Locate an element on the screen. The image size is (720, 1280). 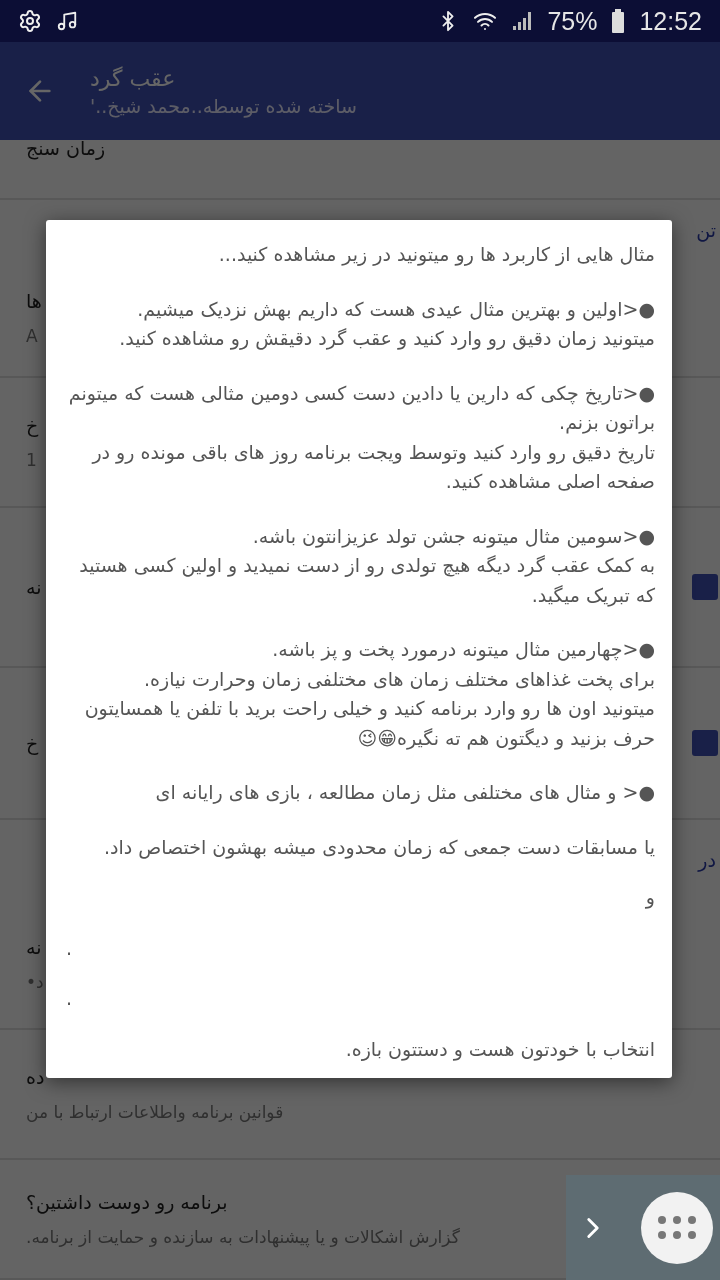
dialog-text: ●<تاریخ چکی که دارین یا دادین دست کسی دومین مثالی هست که میتونم براتون بزنم. is located at coordinates (361, 408).